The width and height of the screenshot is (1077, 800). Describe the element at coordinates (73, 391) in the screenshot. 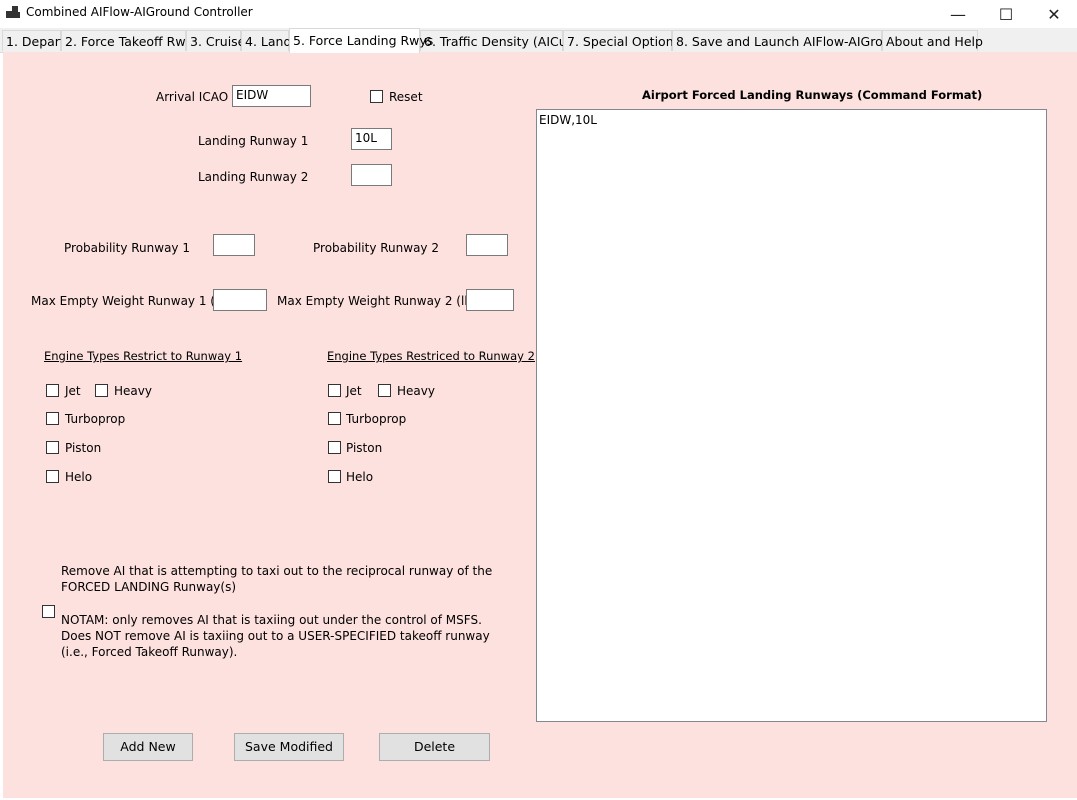

I see `rwy1-jet-label: Jet` at that location.